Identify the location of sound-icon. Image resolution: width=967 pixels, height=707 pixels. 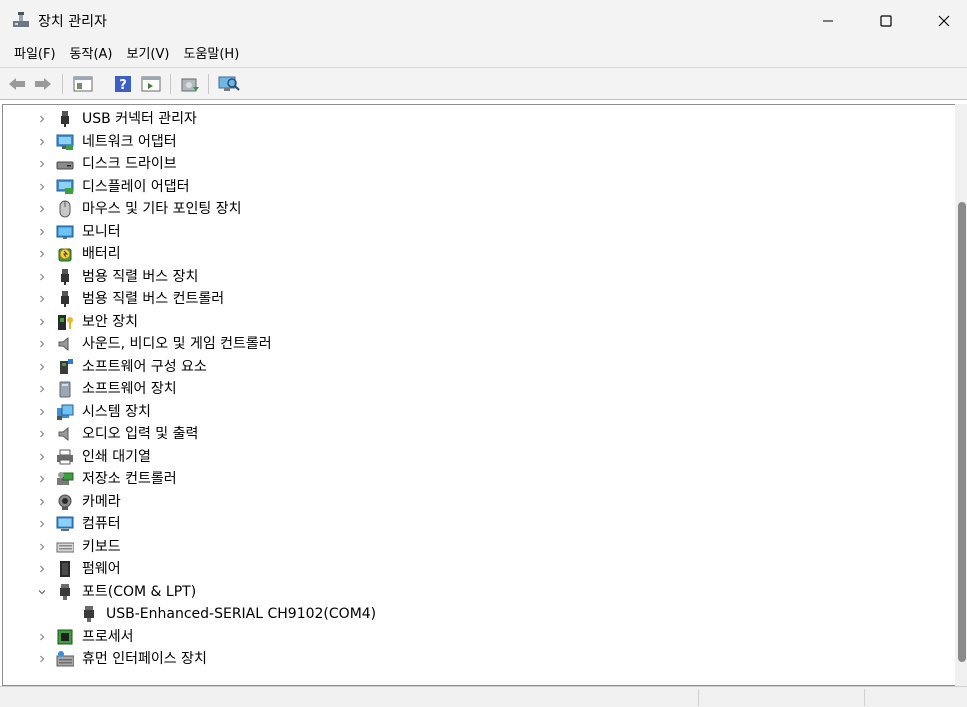
(63, 344).